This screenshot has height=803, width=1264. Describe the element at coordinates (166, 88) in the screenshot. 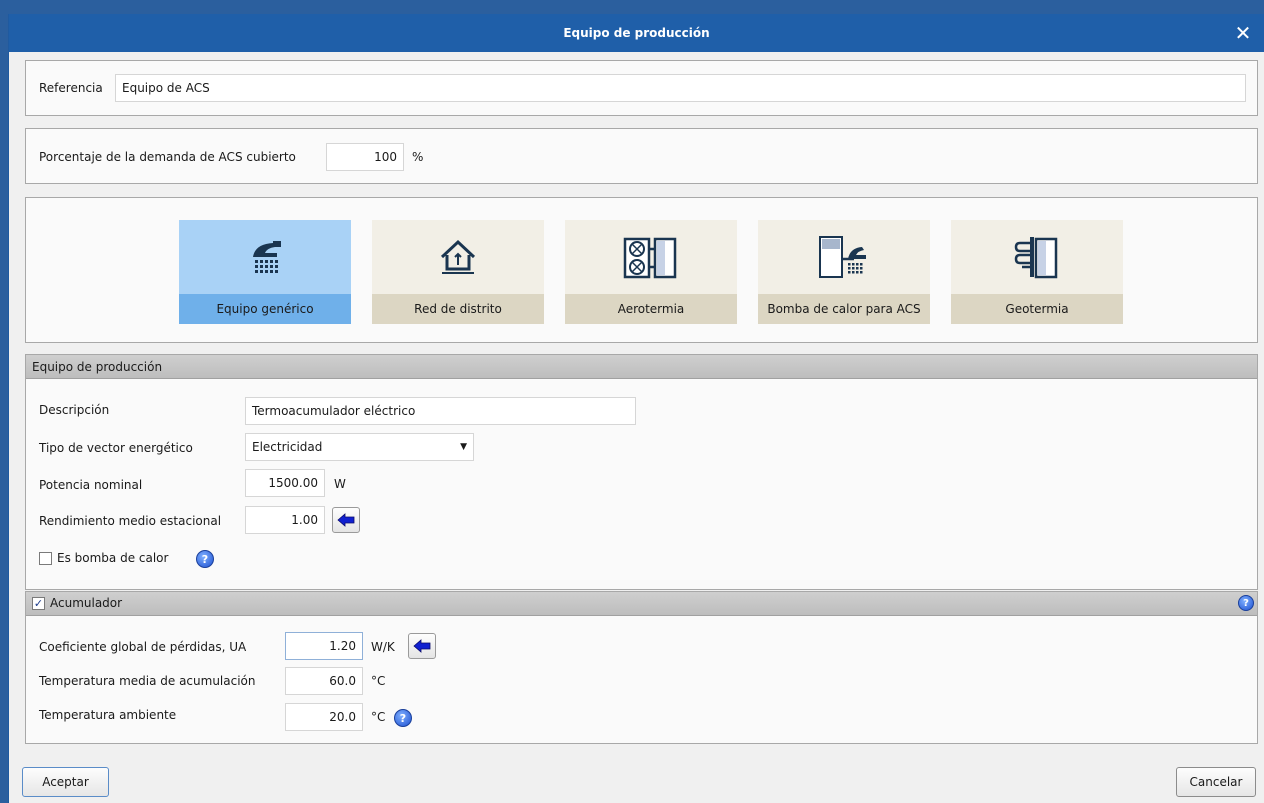

I see `reference-value: Equipo de ACS` at that location.